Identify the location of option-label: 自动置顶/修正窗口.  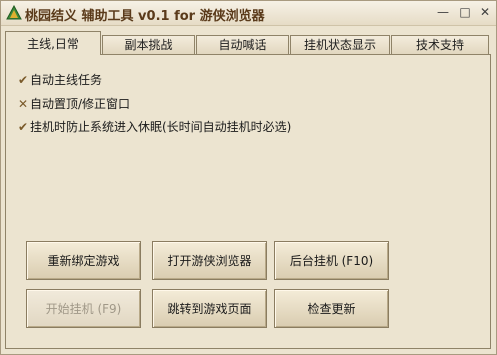
(80, 104).